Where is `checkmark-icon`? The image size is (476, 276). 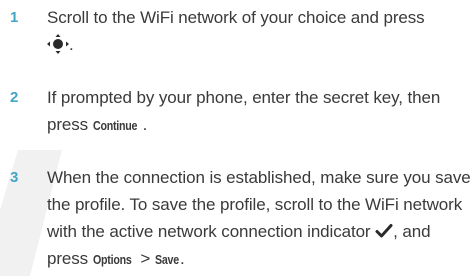
checkmark-icon is located at coordinates (384, 230).